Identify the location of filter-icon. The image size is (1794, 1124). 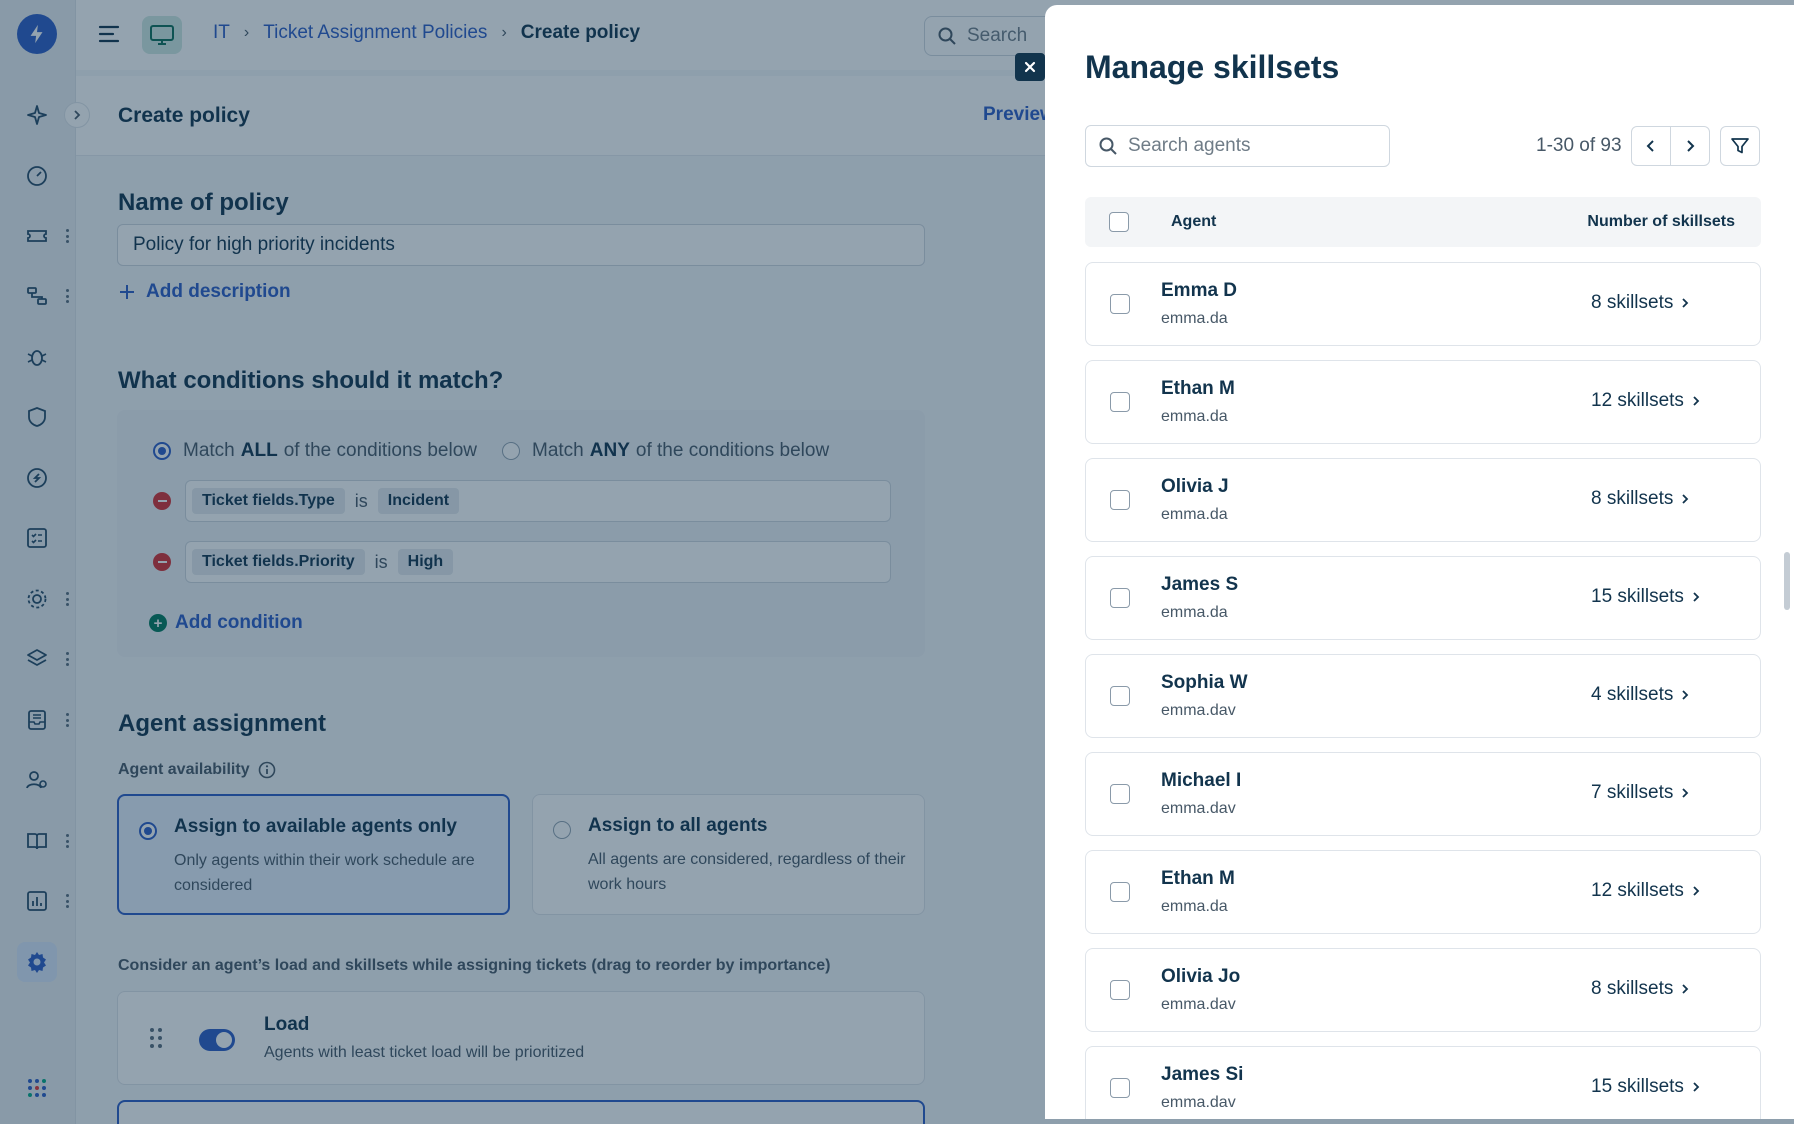
(1740, 146).